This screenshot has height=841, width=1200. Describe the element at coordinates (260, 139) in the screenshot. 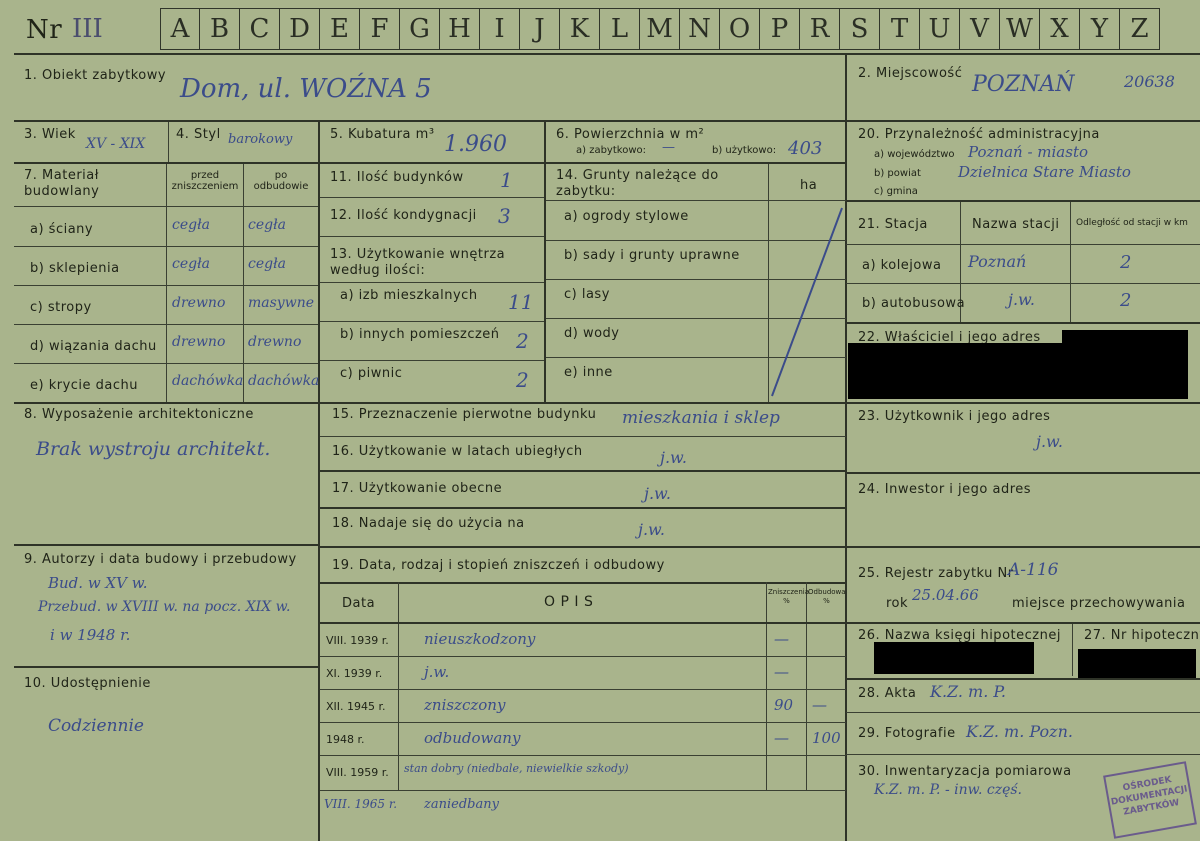

I see `field4-value: barokowy` at that location.